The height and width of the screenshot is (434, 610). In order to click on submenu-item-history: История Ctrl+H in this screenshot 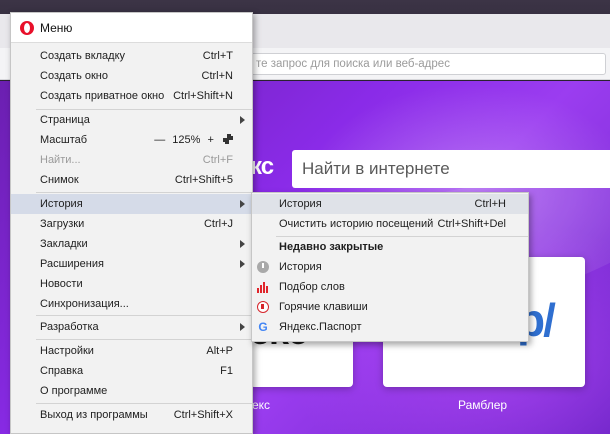, I will do `click(390, 204)`.